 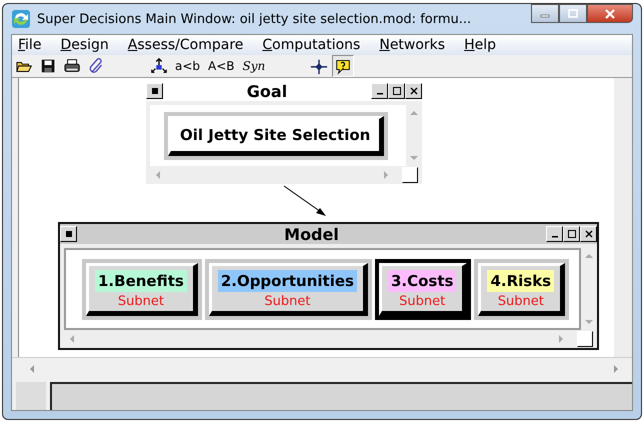 I want to click on menu-item: Assess/Compare, so click(x=186, y=45).